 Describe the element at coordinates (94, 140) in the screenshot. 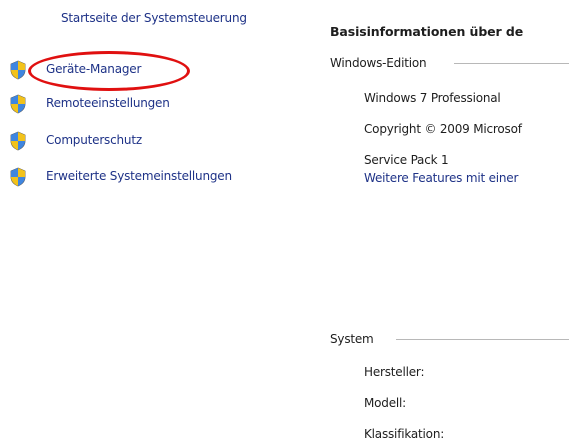

I see `system-protection-link: Computerschutz` at that location.